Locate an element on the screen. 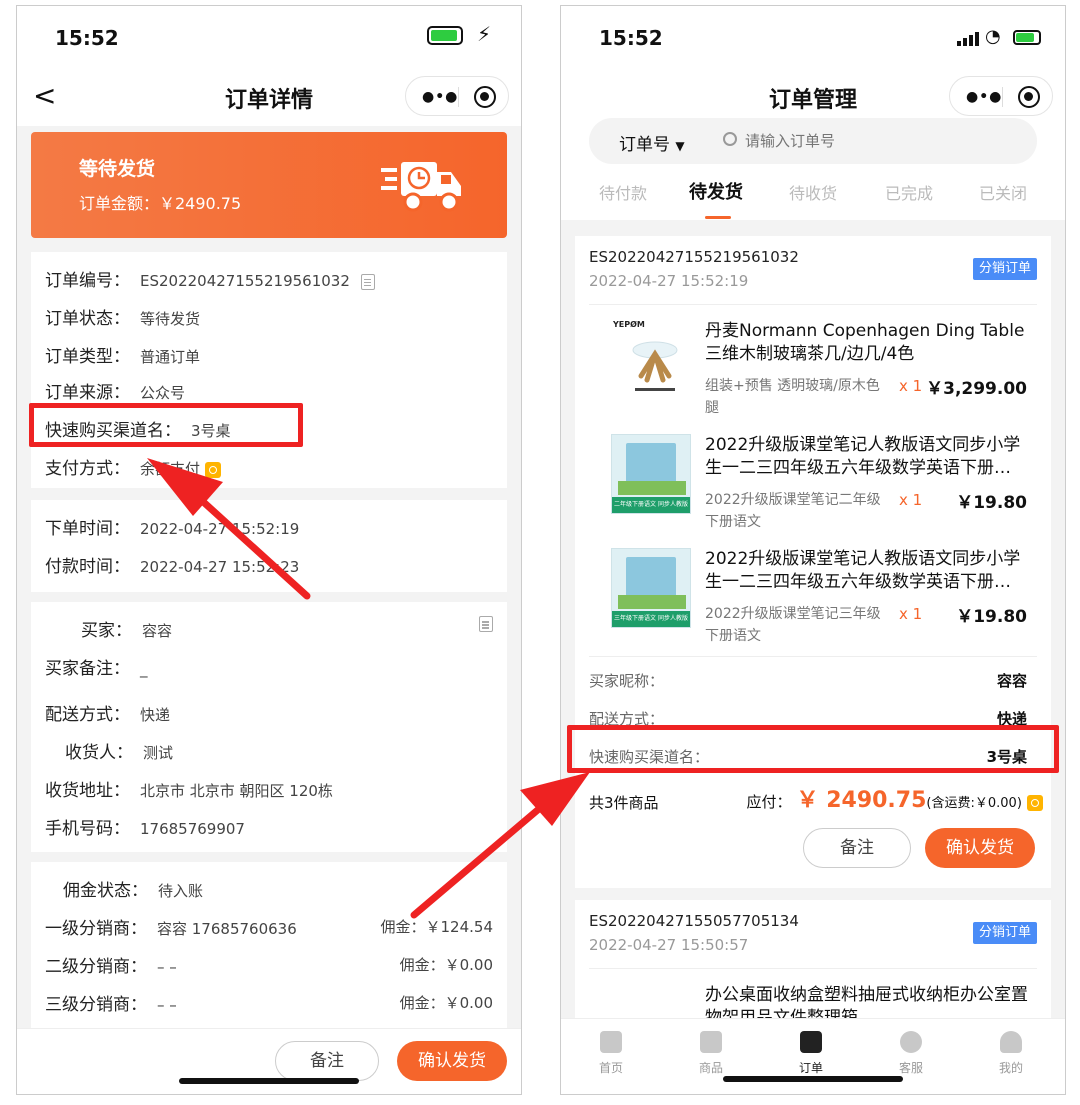 This screenshot has height=1105, width=1080. info-row: 配送方式： 快递 is located at coordinates (107, 712).